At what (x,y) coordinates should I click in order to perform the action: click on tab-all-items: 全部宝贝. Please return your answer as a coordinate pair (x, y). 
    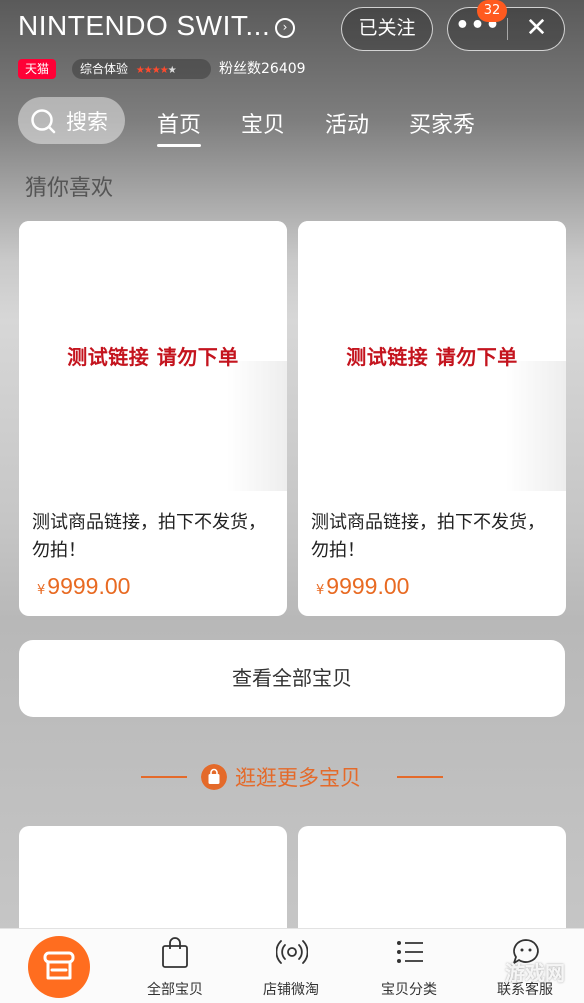
    Looking at the image, I should click on (175, 966).